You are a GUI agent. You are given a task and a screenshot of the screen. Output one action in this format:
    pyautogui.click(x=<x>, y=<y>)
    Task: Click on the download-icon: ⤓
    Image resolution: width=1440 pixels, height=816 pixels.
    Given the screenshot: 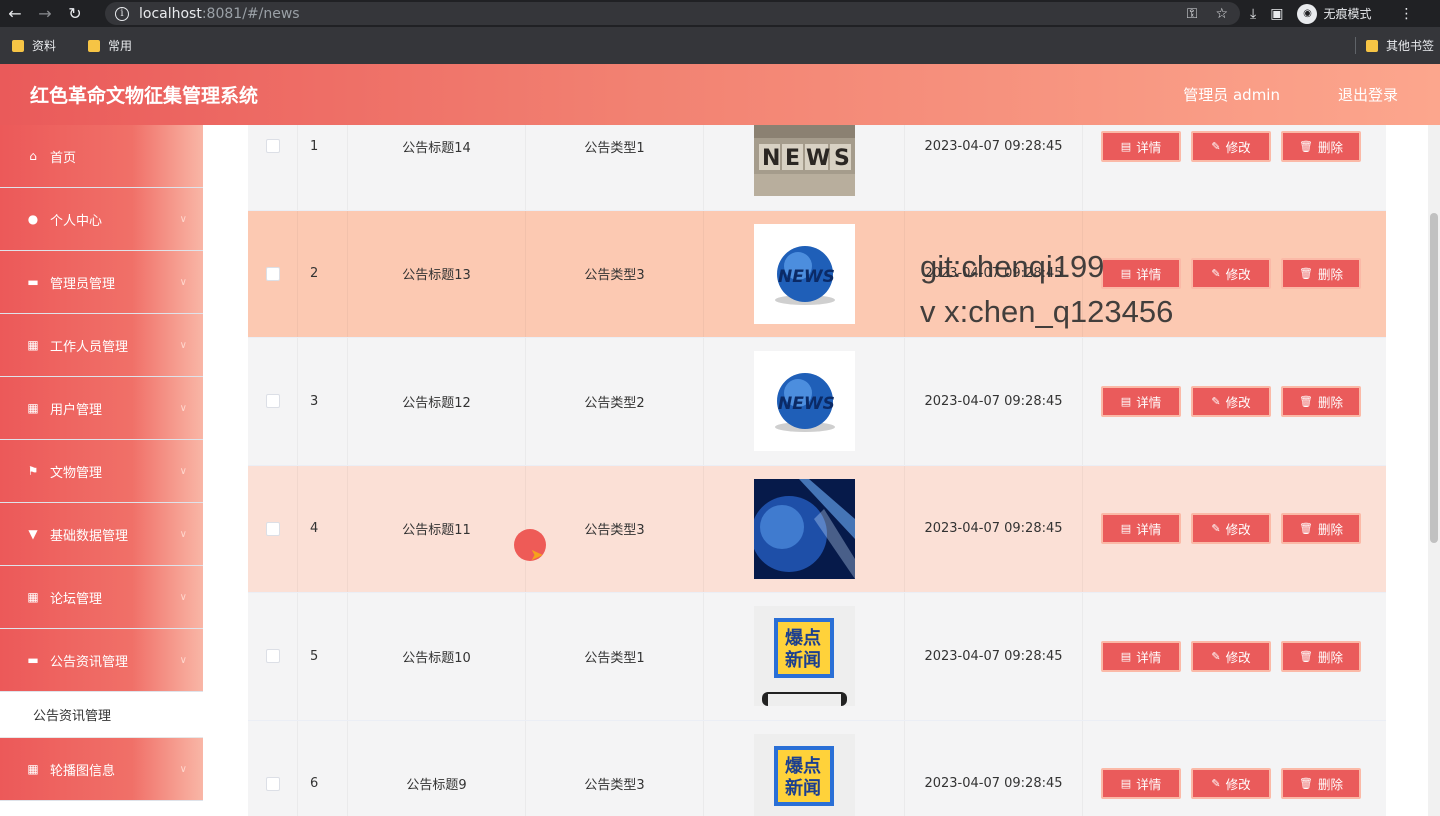 What is the action you would take?
    pyautogui.click(x=1253, y=14)
    